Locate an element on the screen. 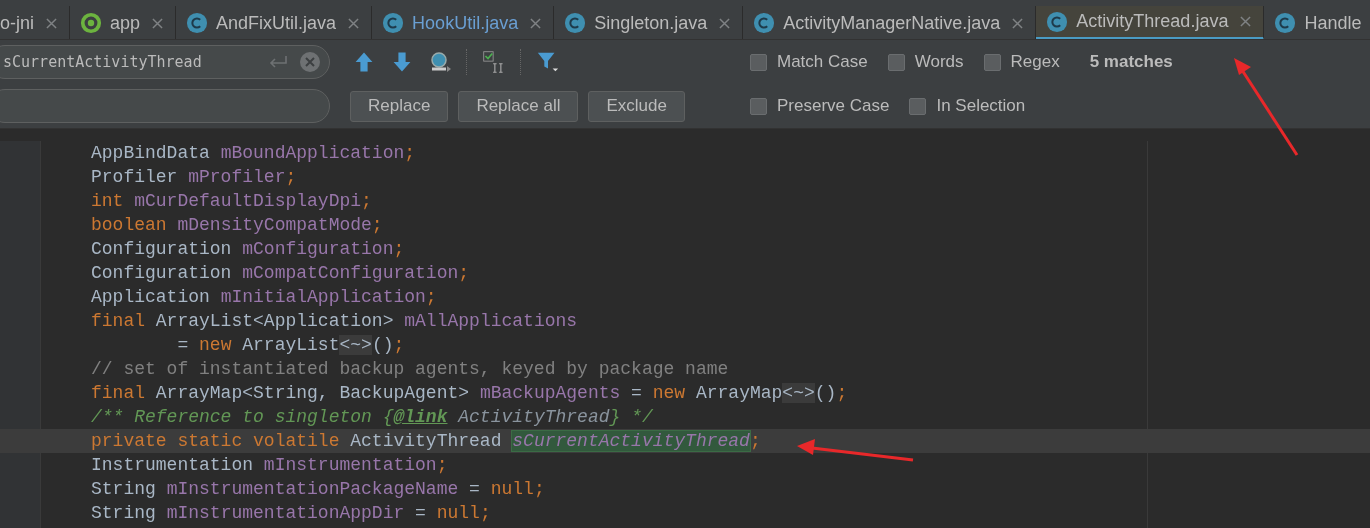 Image resolution: width=1370 pixels, height=528 pixels. doc-reference: ActivityThread is located at coordinates (533, 417).